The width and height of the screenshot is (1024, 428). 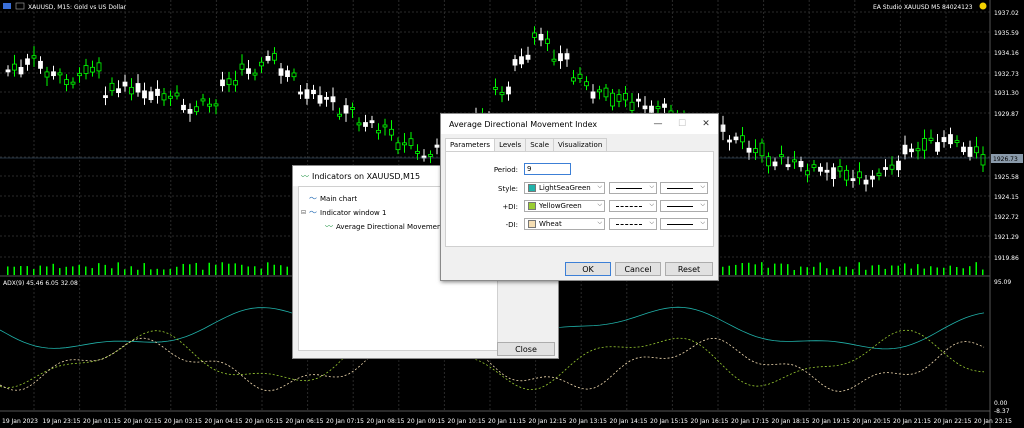 What do you see at coordinates (303, 212) in the screenshot?
I see `collapse-icon: ⊟` at bounding box center [303, 212].